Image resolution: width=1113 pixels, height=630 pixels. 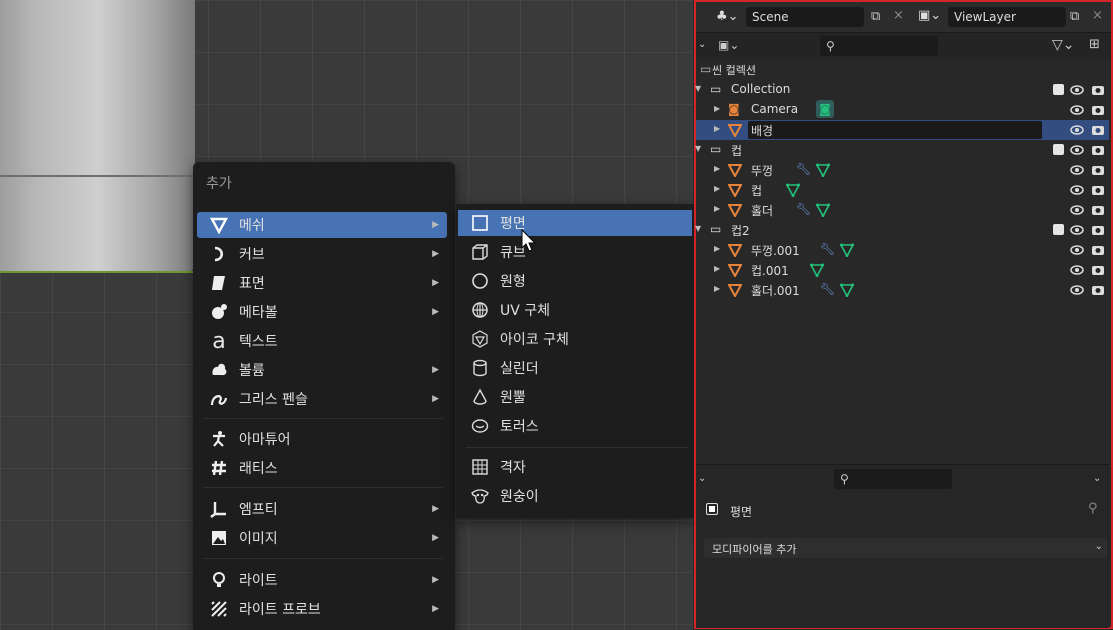 I want to click on submenu-item-grid: 격자, so click(x=575, y=467).